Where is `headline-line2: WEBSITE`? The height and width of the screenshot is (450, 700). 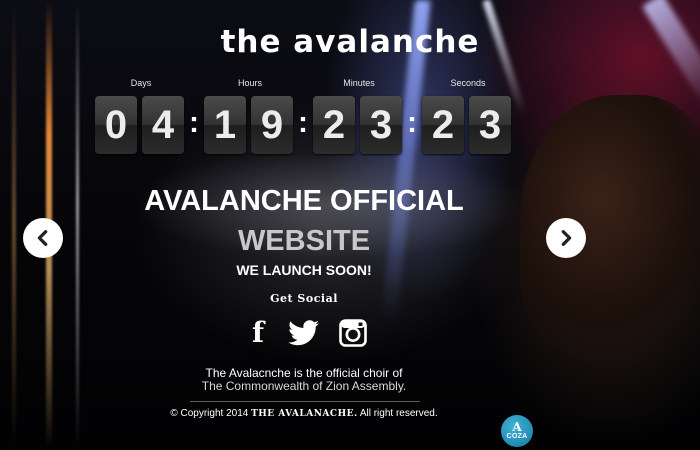 headline-line2: WEBSITE is located at coordinates (304, 241).